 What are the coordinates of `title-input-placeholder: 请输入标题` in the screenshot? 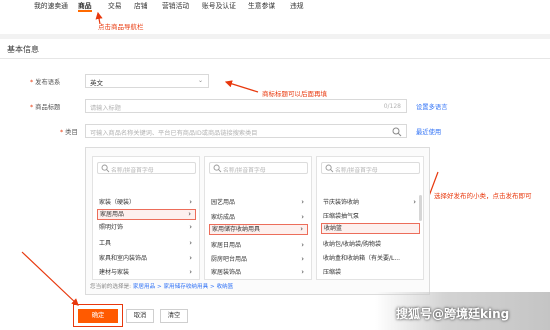 It's located at (105, 108).